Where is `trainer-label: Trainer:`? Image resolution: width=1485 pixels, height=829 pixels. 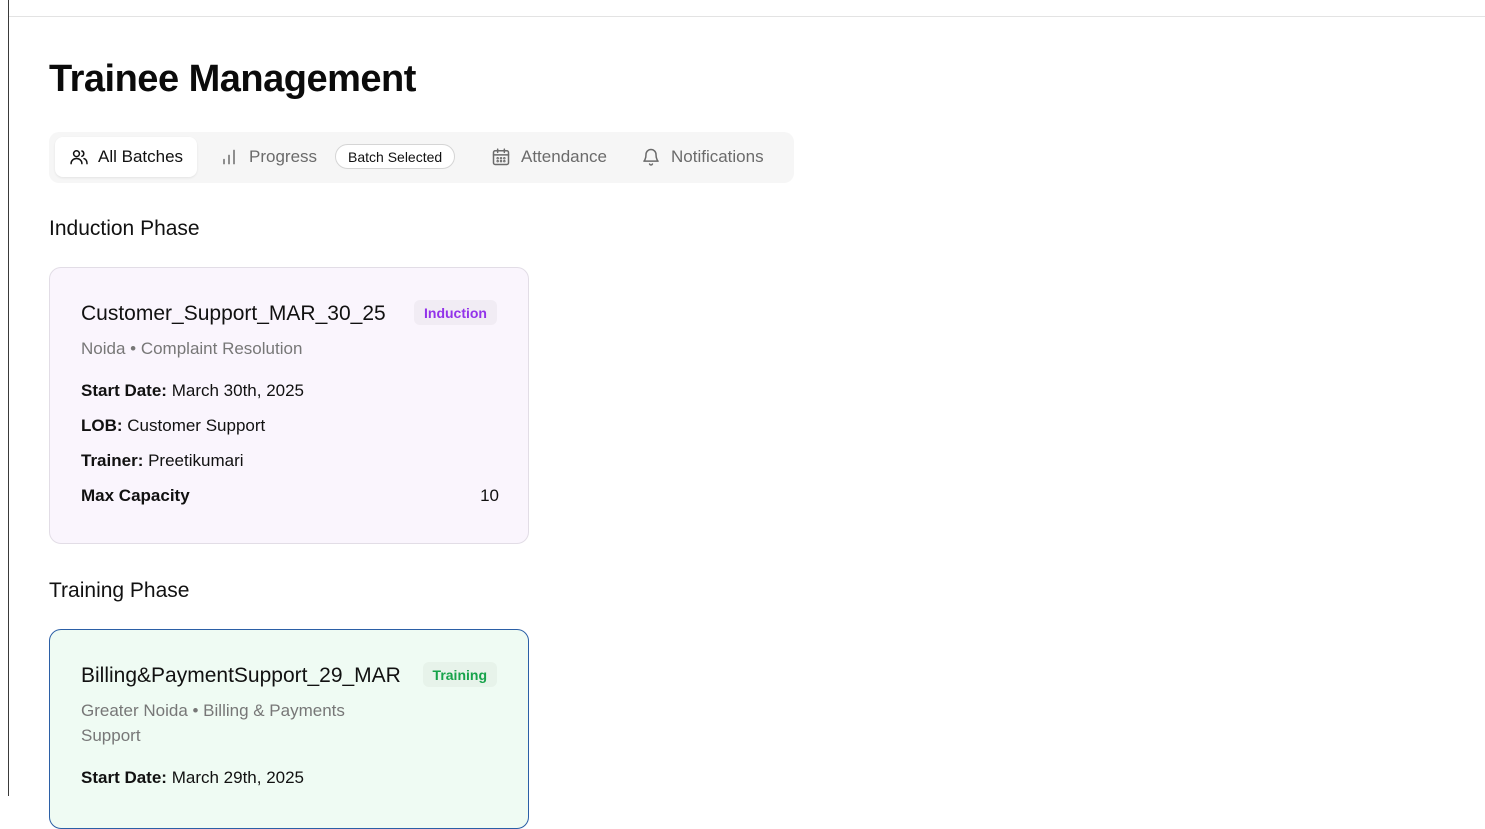 trainer-label: Trainer: is located at coordinates (112, 460).